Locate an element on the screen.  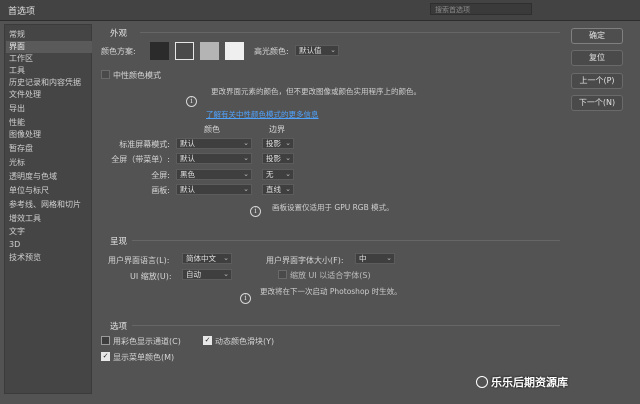
watermark: 乐乐后期资源库 is located at coordinates (522, 382).